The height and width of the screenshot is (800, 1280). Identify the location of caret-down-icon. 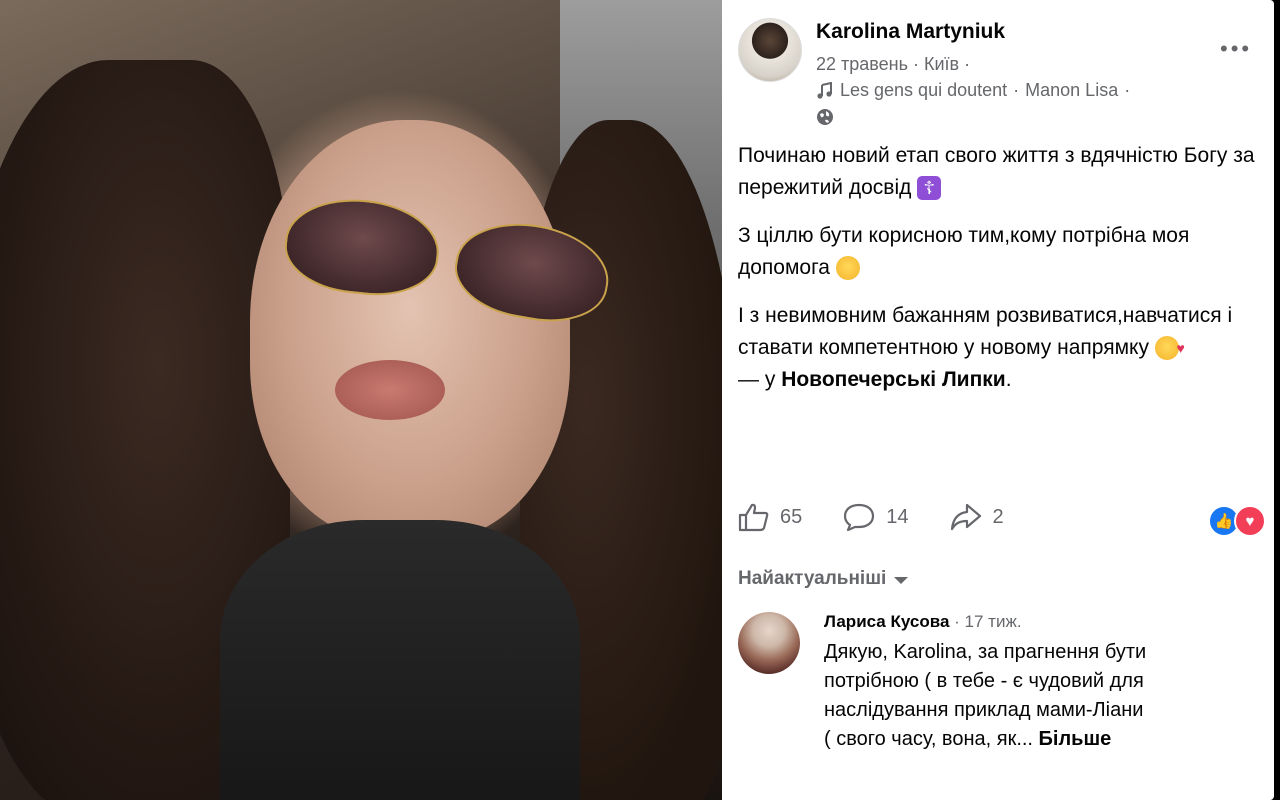
(901, 580).